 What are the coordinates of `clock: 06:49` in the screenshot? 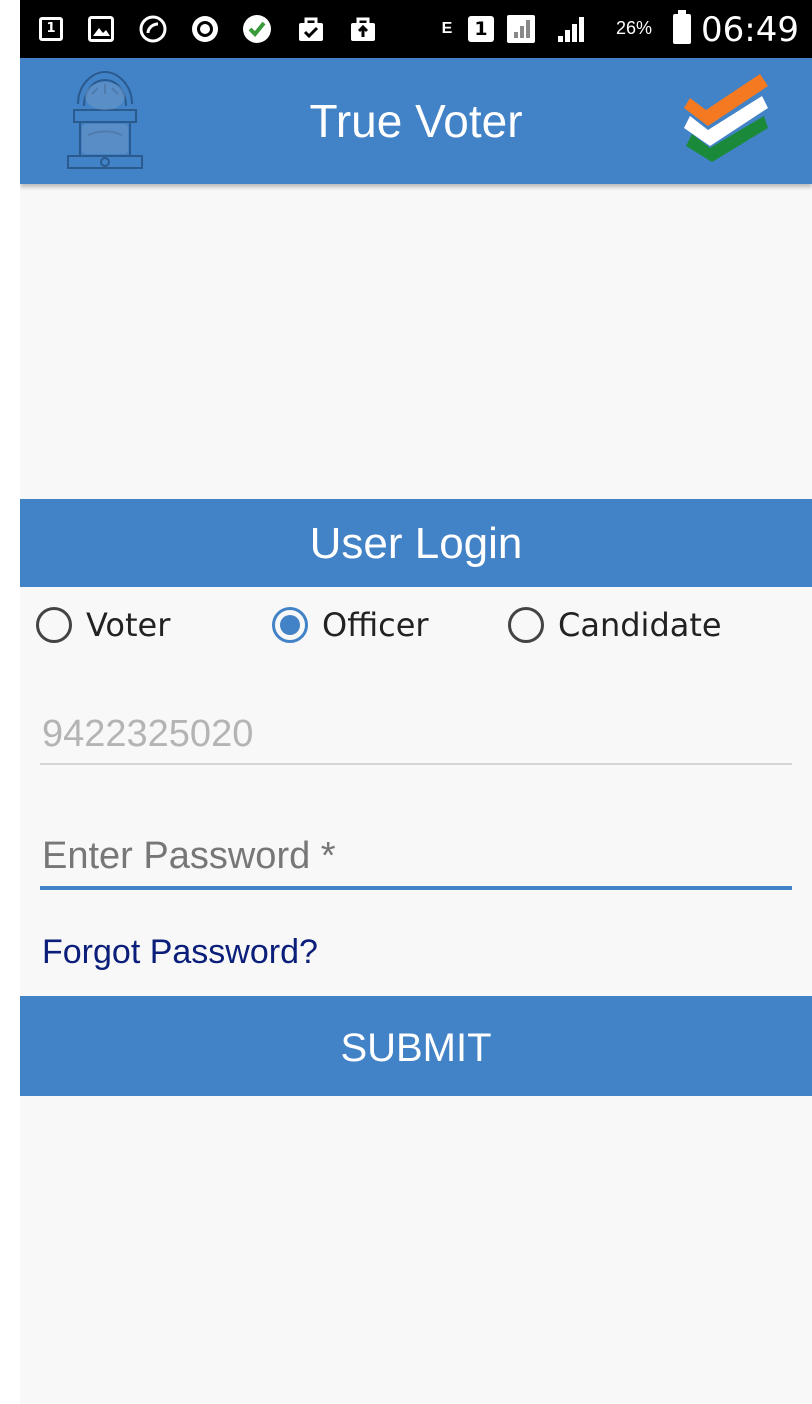 It's located at (750, 30).